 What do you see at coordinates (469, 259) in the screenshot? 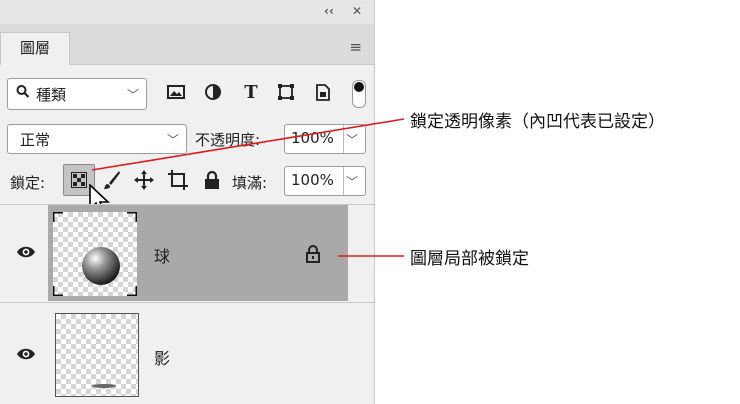
I see `annotation-layer-locked: 圖層局部被鎖定` at bounding box center [469, 259].